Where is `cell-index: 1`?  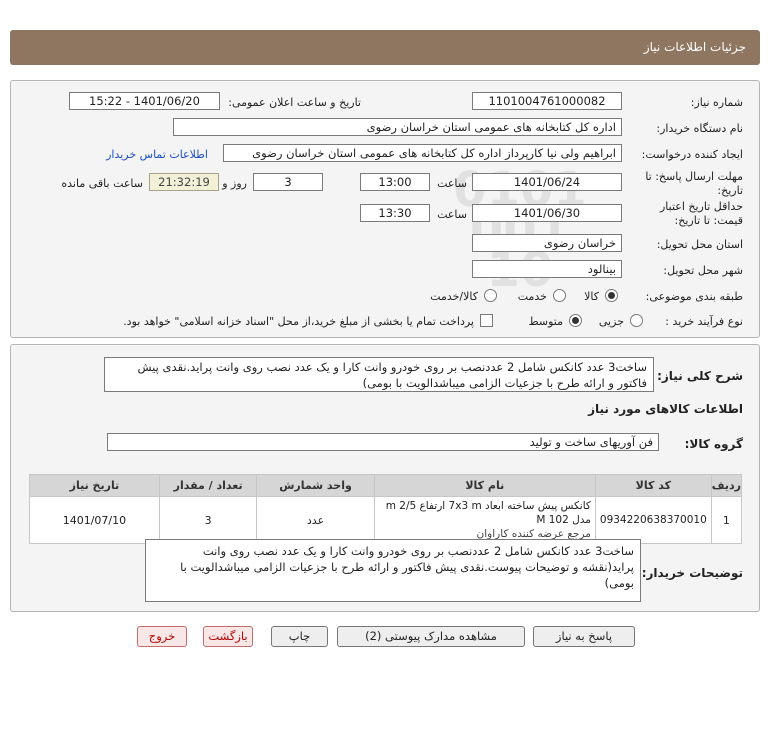 cell-index: 1 is located at coordinates (726, 520).